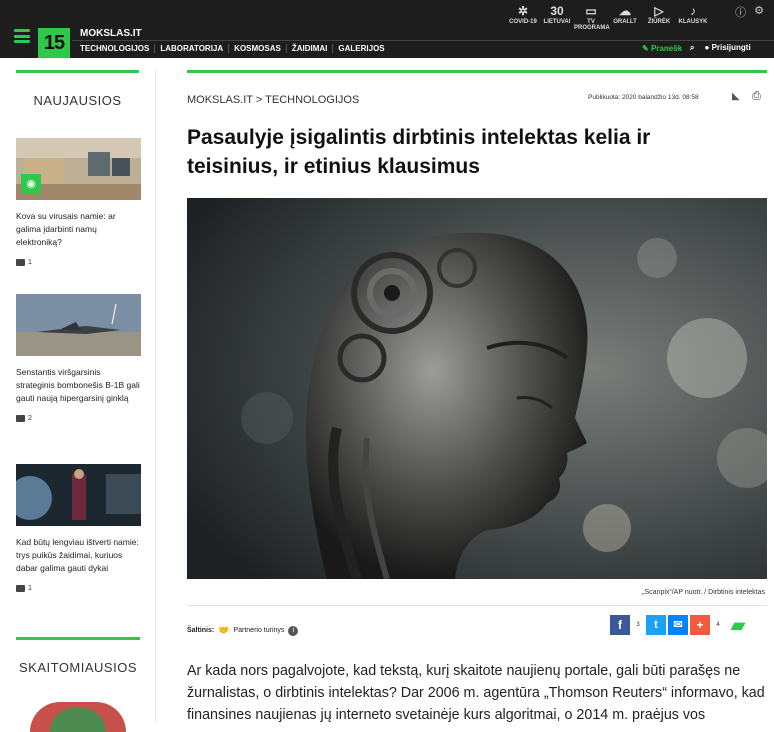  Describe the element at coordinates (749, 12) in the screenshot. I see `top-right-icons: ⓘ ⚙` at that location.